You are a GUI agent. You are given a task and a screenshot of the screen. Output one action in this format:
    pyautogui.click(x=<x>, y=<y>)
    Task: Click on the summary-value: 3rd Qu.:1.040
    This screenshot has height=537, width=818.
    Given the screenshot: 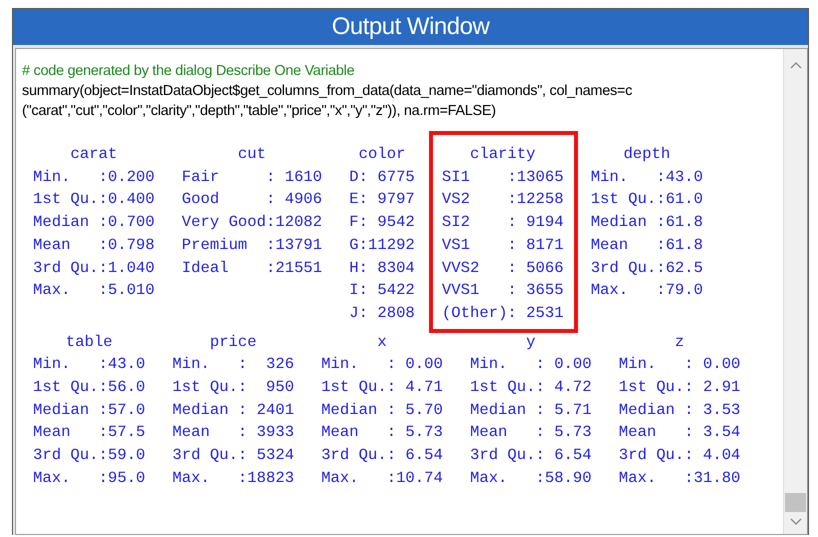 What is the action you would take?
    pyautogui.click(x=94, y=268)
    